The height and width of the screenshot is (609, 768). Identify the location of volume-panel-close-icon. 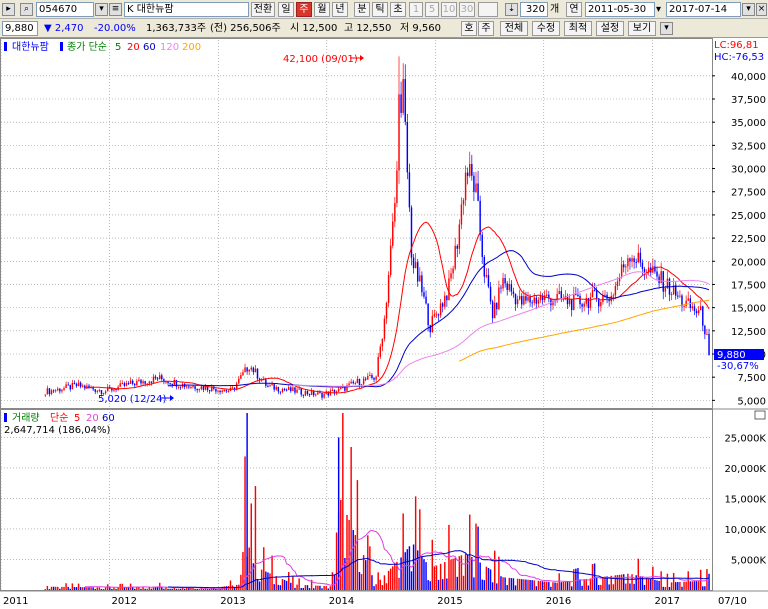
(760, 415).